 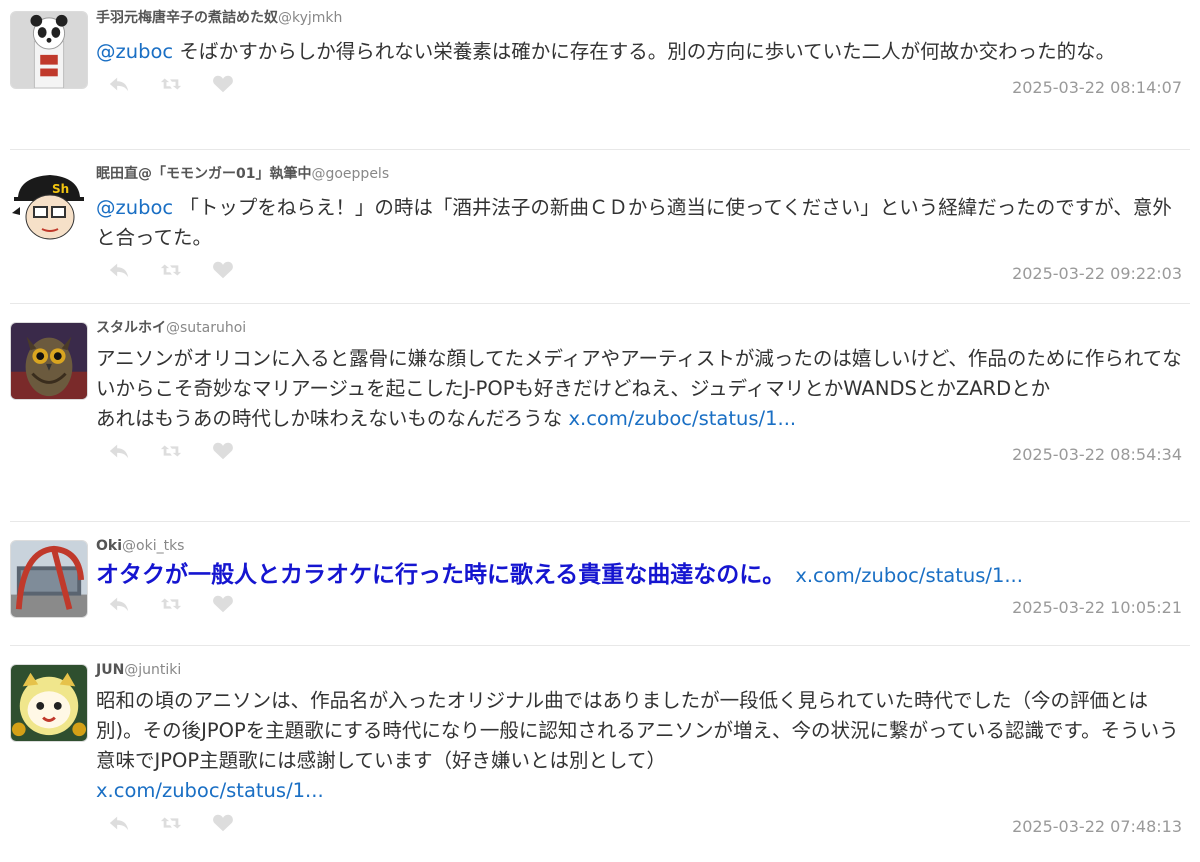 What do you see at coordinates (332, 418) in the screenshot?
I see `tweet-text-content: あれはもうあの時代しか味わえないものなんだろうな` at bounding box center [332, 418].